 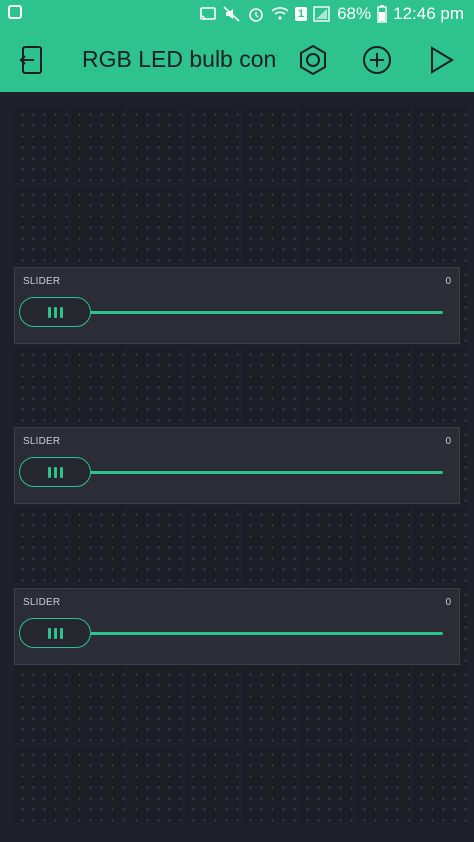 What do you see at coordinates (321, 14) in the screenshot?
I see `signal-icon` at bounding box center [321, 14].